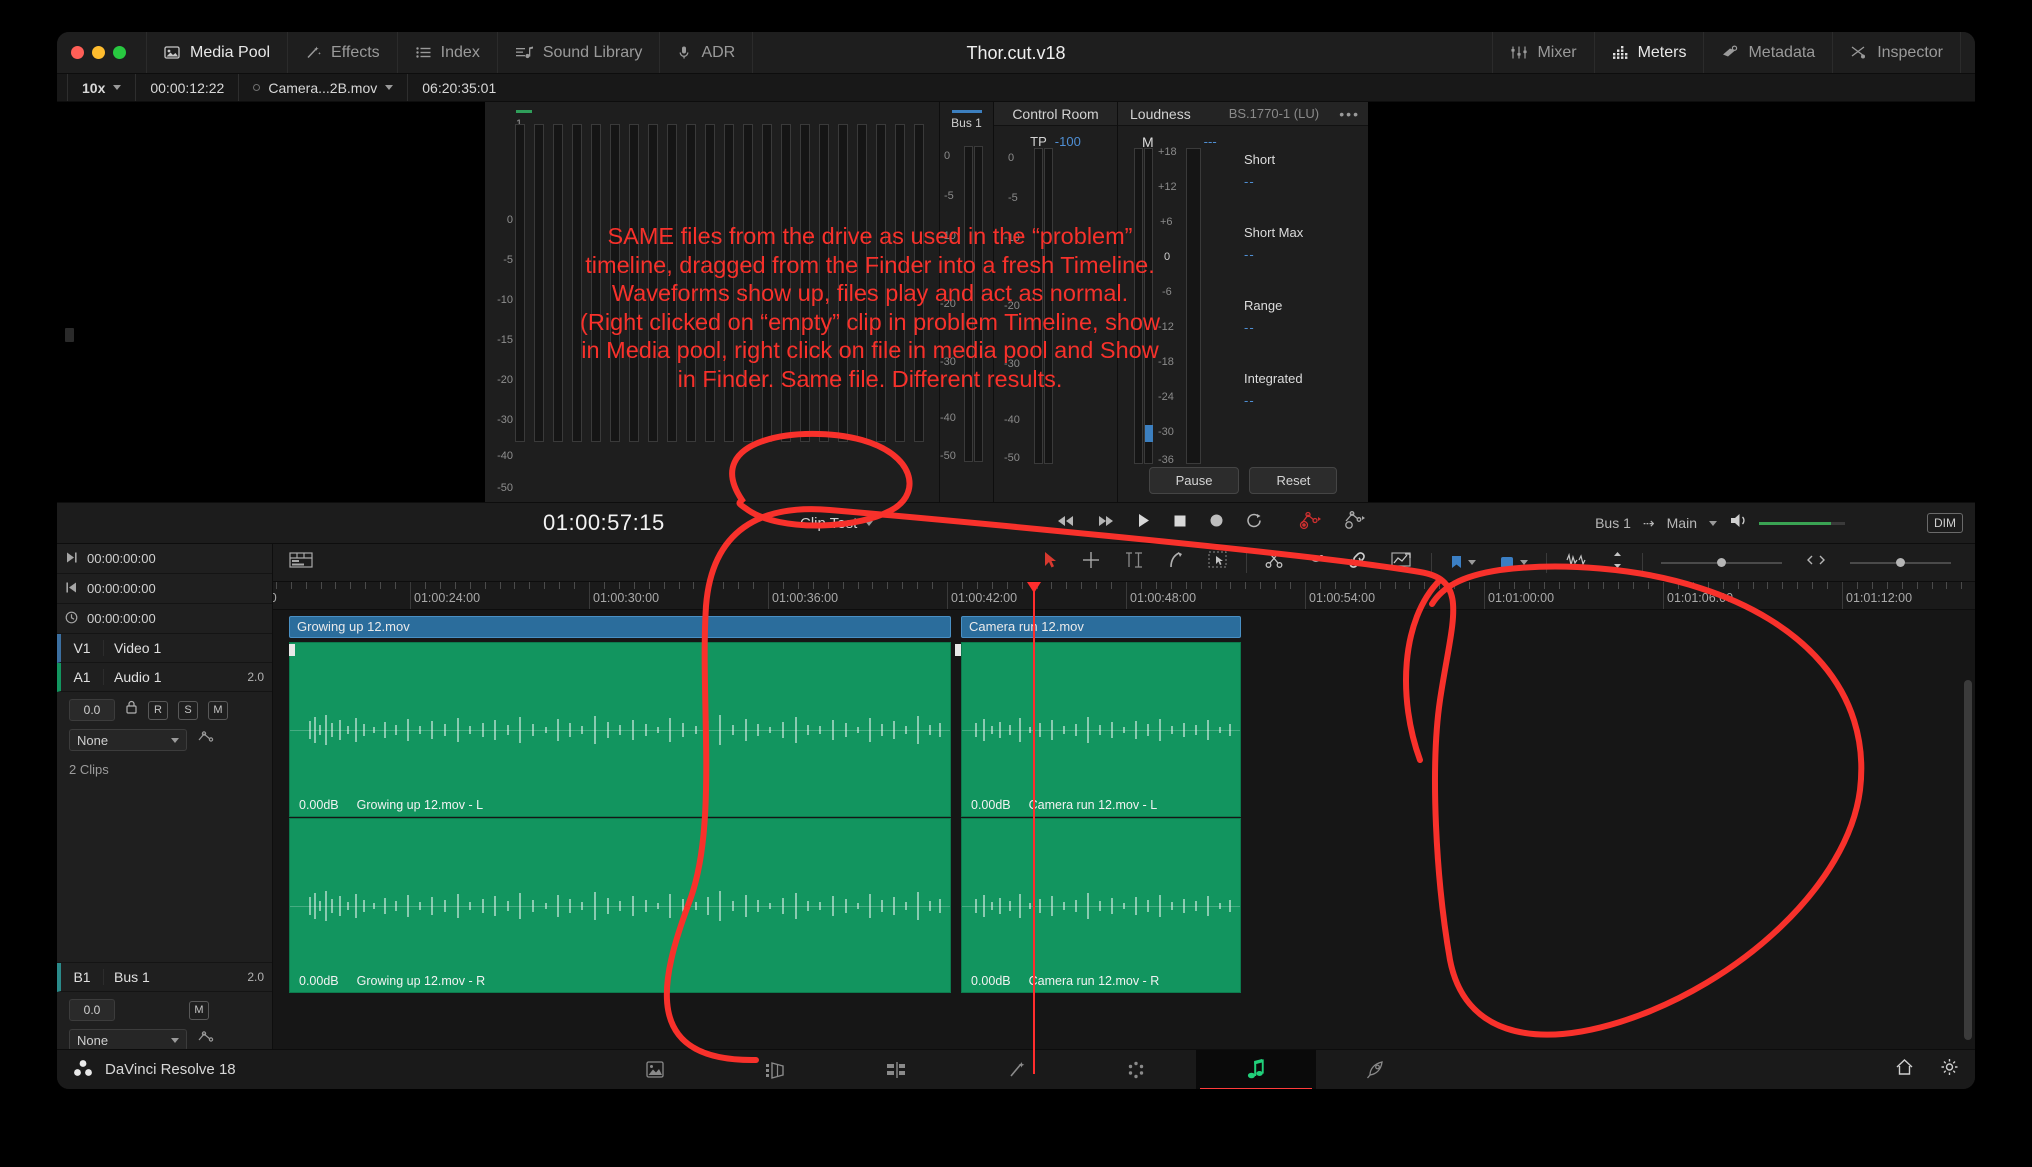  What do you see at coordinates (1650, 52) in the screenshot?
I see `toolbar-meters: Meters` at bounding box center [1650, 52].